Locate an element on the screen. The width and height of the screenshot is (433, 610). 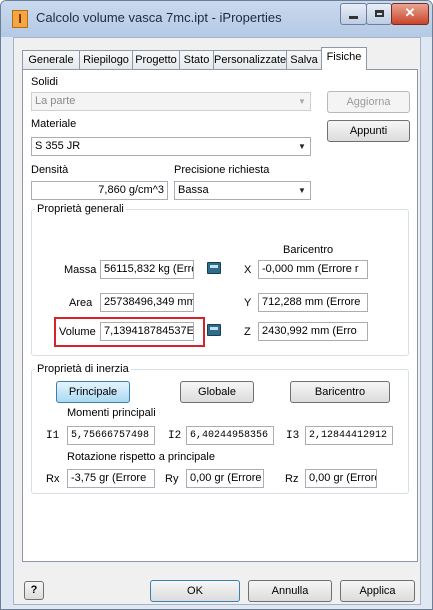
volume-field: 7,139418784537E+ is located at coordinates (147, 331).